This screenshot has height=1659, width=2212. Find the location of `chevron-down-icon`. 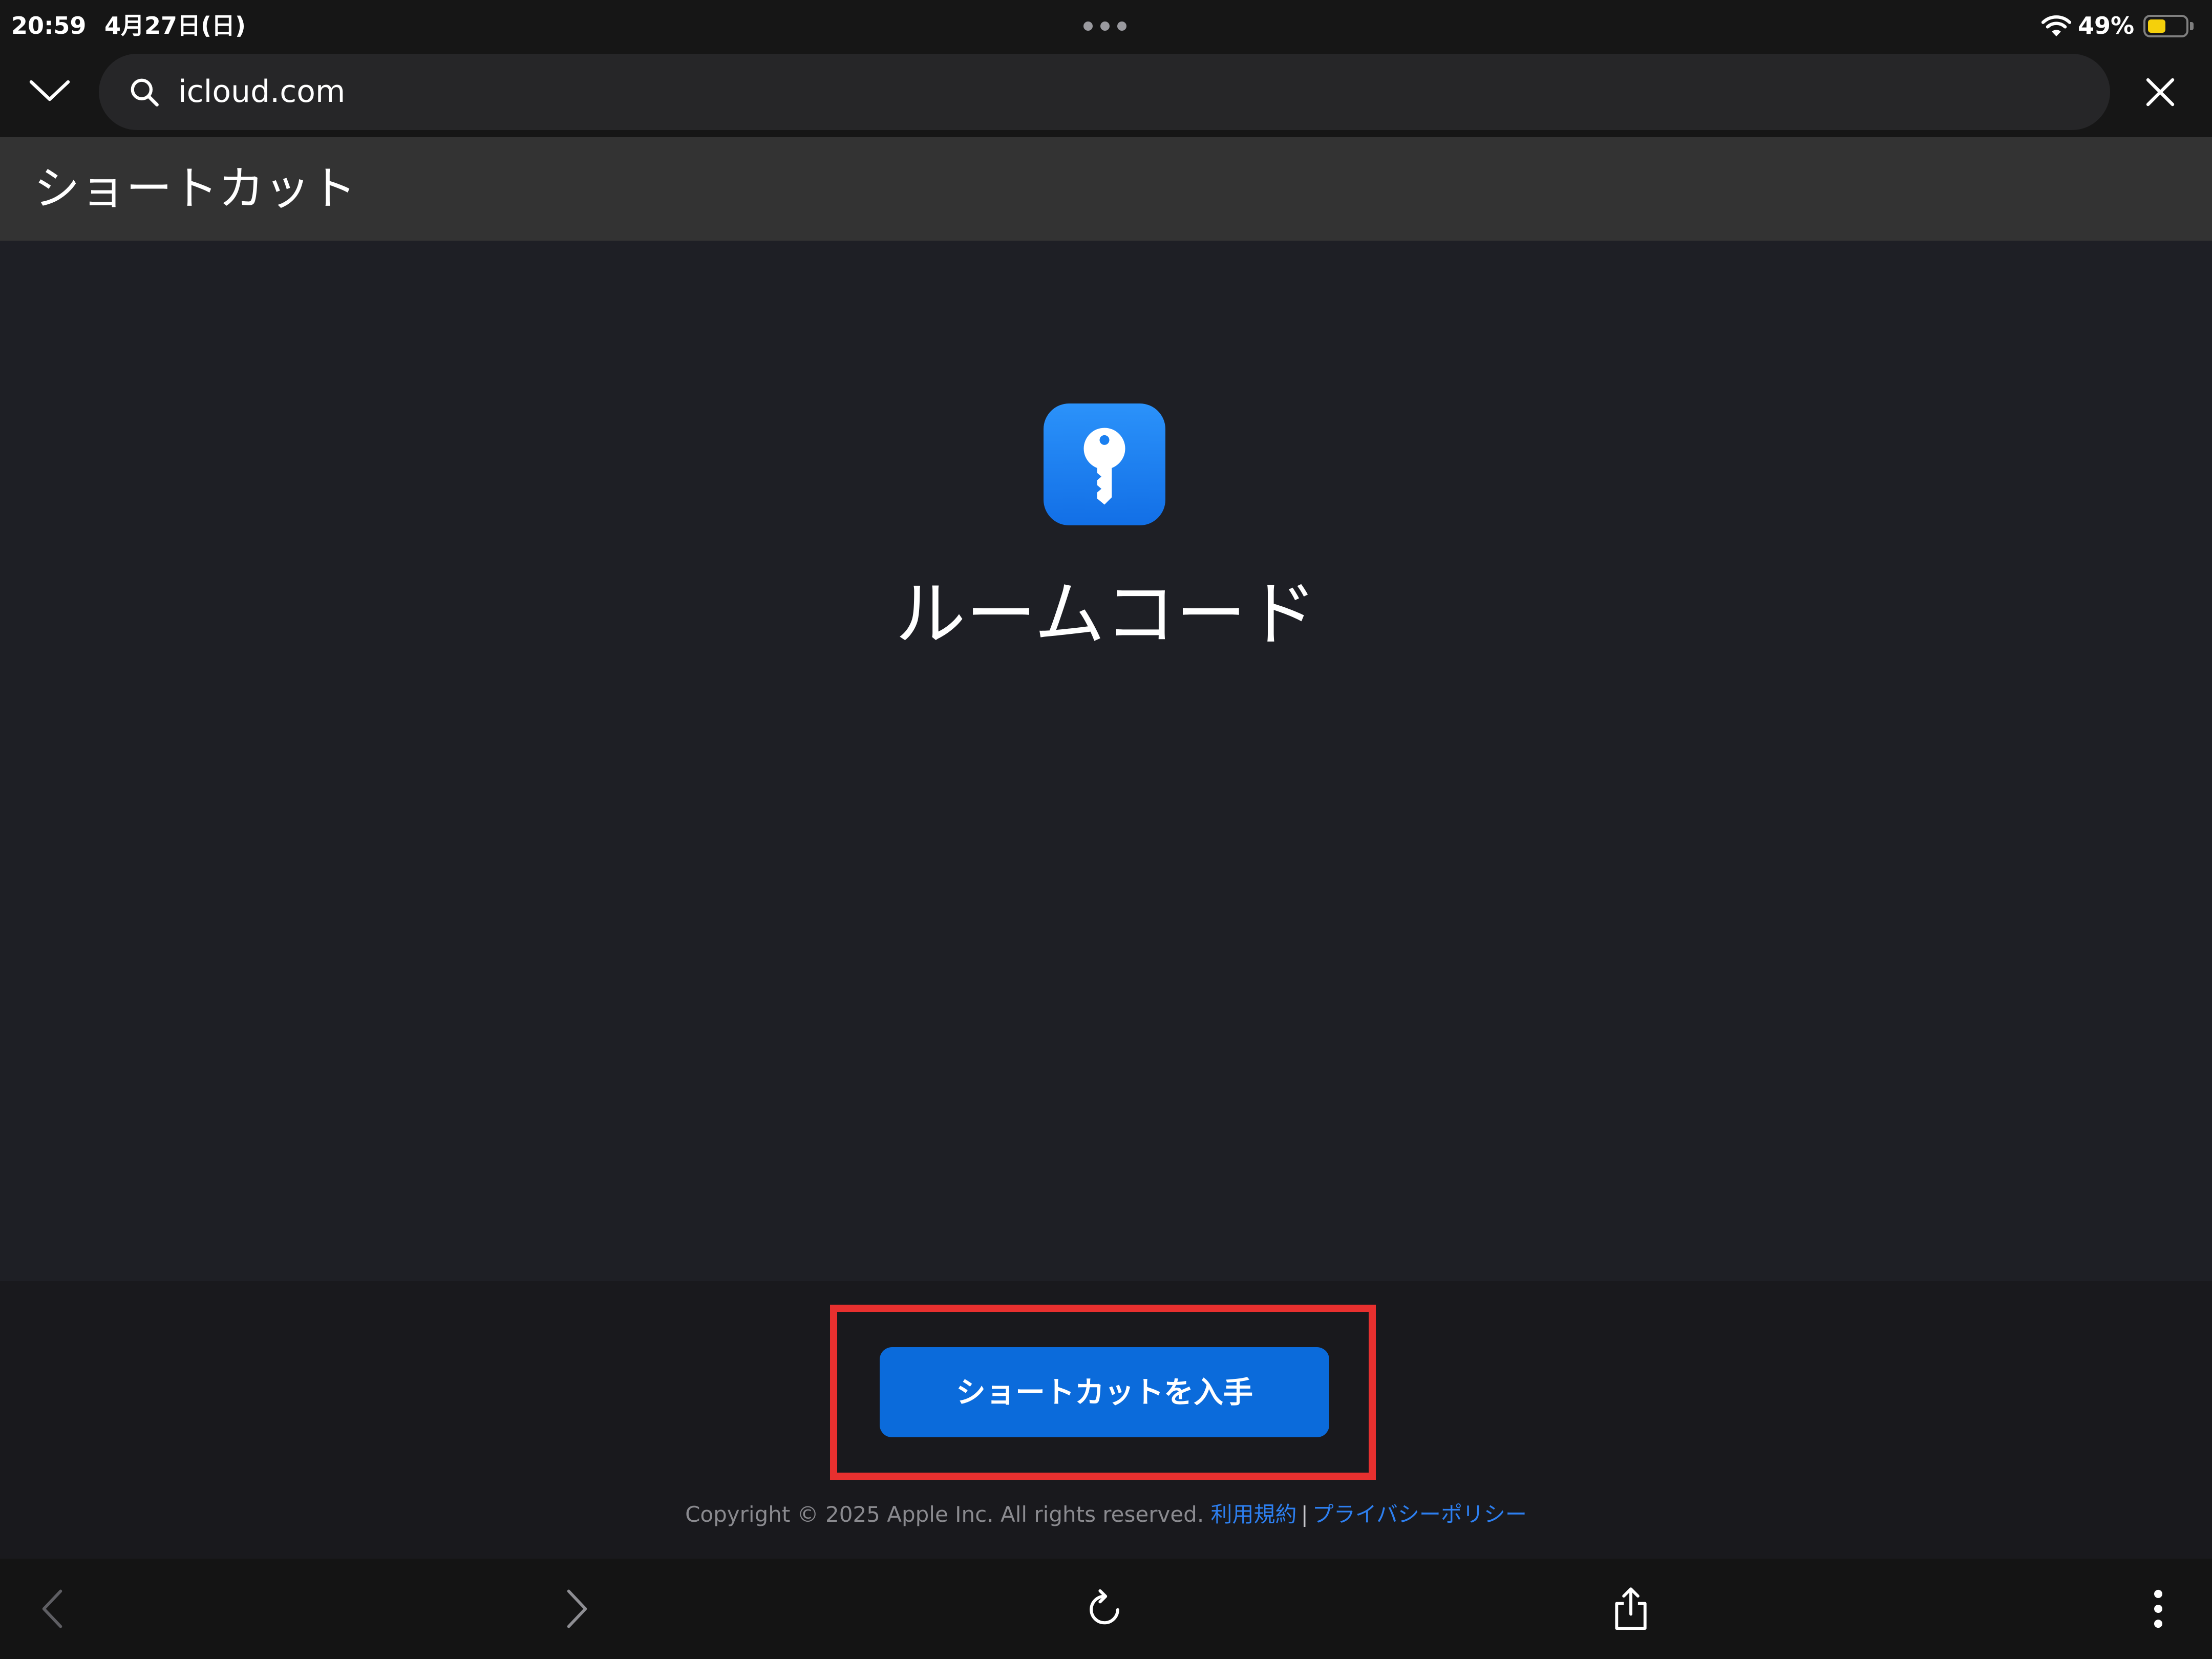

chevron-down-icon is located at coordinates (49, 91).